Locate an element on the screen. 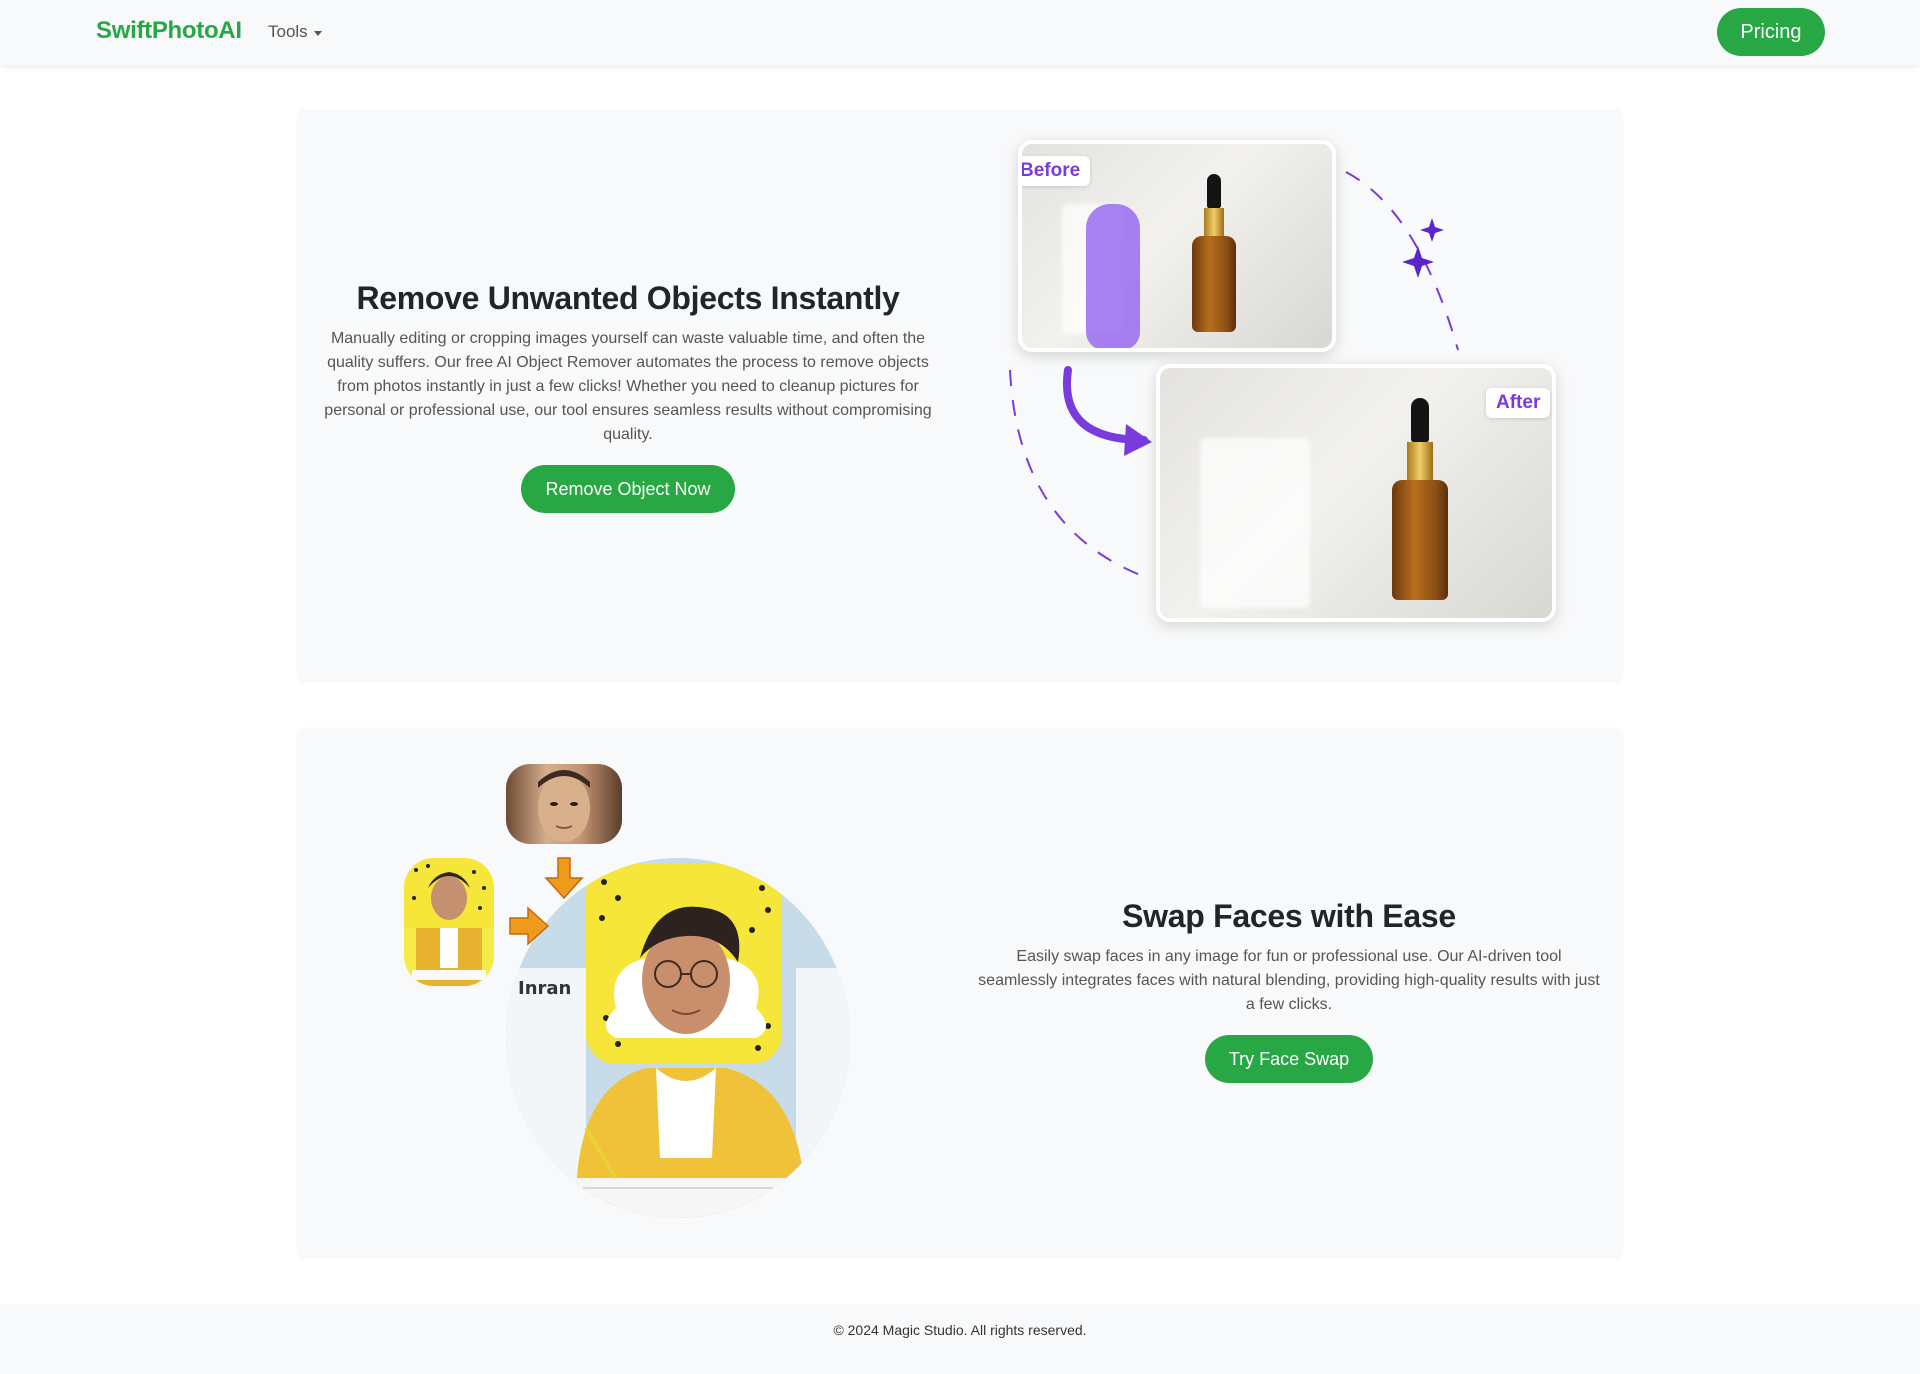 This screenshot has height=1374, width=1920. try-face-swap-button: Try Face Swap is located at coordinates (1289, 1059).